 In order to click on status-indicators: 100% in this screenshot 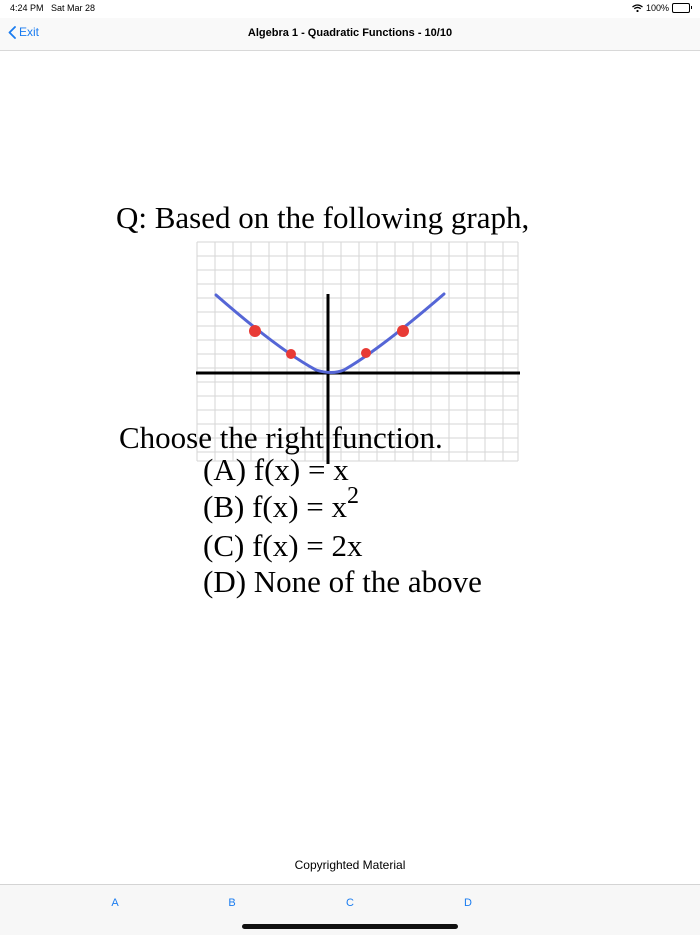, I will do `click(662, 8)`.